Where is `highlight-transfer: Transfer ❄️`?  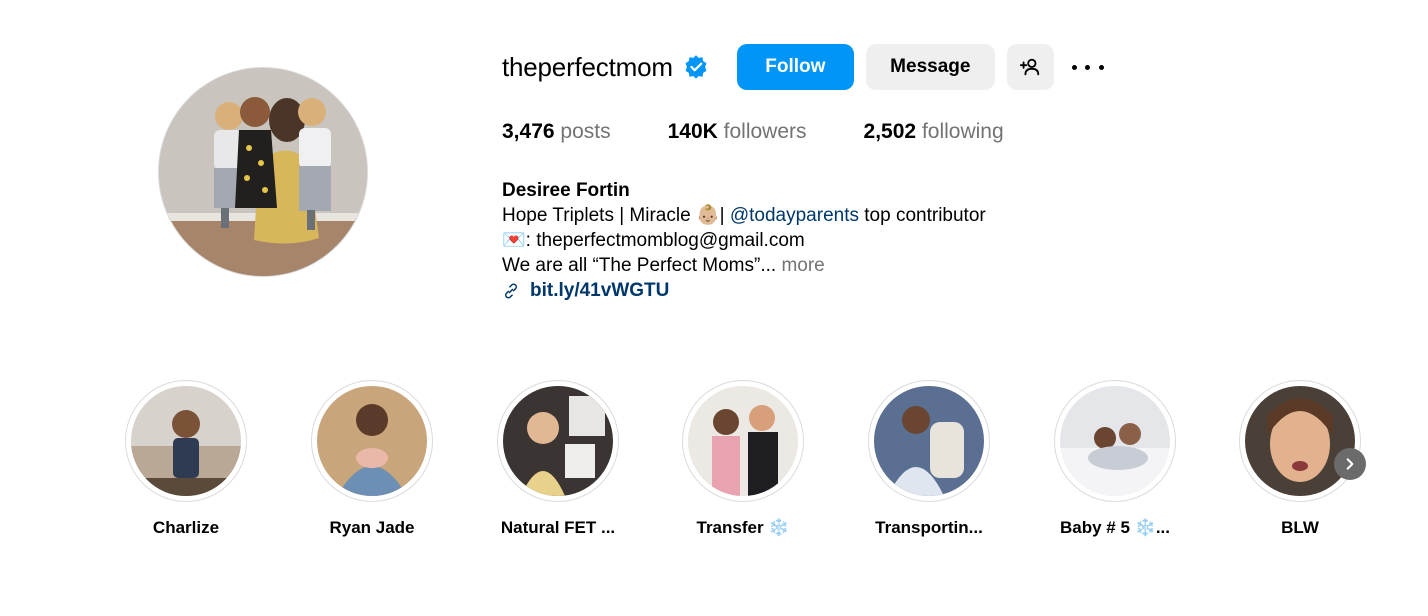 highlight-transfer: Transfer ❄️ is located at coordinates (743, 459).